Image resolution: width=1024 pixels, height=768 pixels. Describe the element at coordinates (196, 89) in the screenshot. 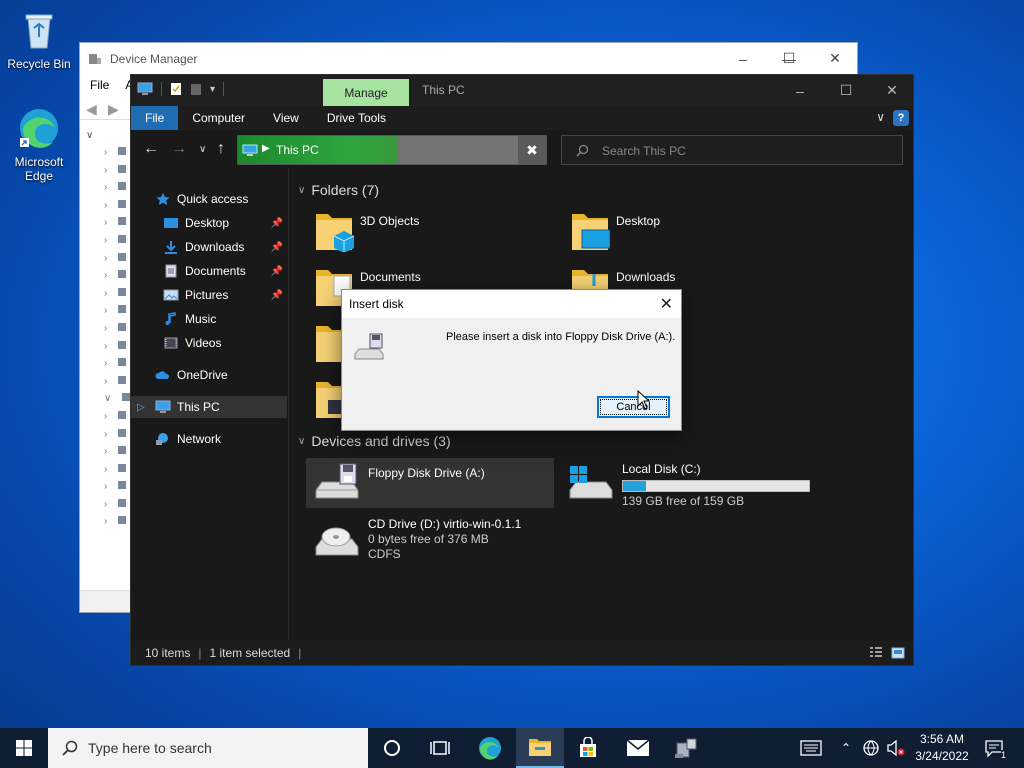

I see `new-folder-icon` at that location.